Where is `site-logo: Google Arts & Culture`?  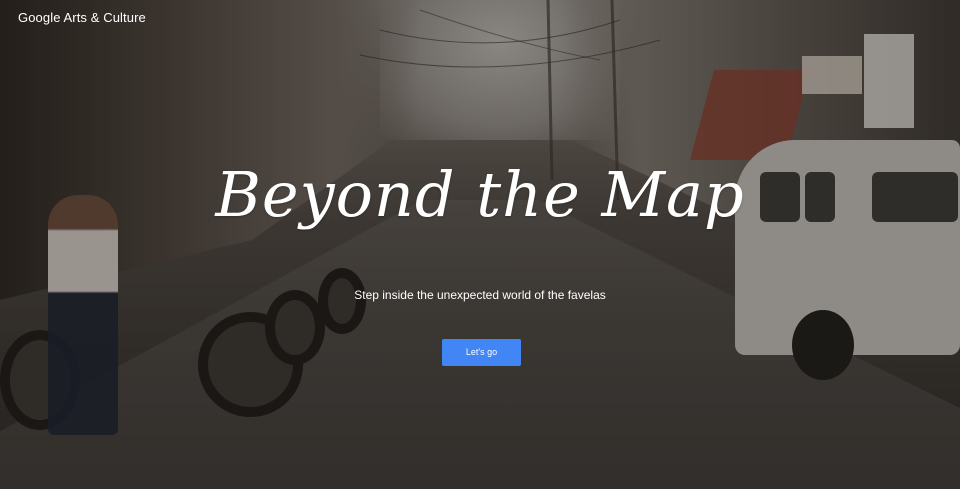 site-logo: Google Arts & Culture is located at coordinates (82, 17).